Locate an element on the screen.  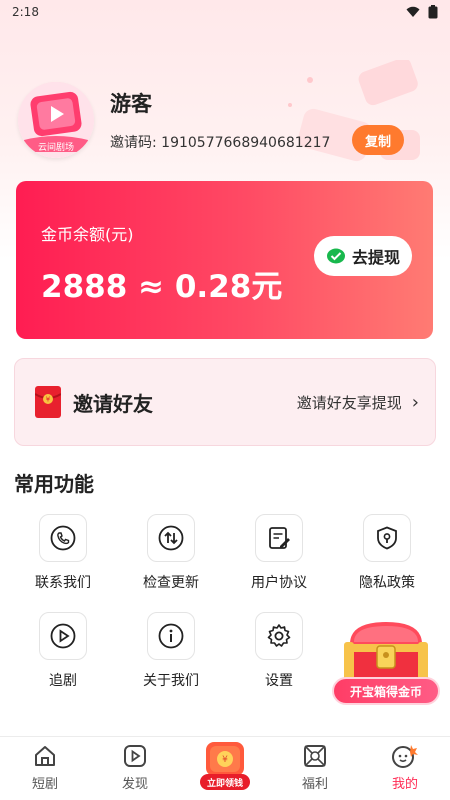
nav-label: 福利 is located at coordinates (314, 784).